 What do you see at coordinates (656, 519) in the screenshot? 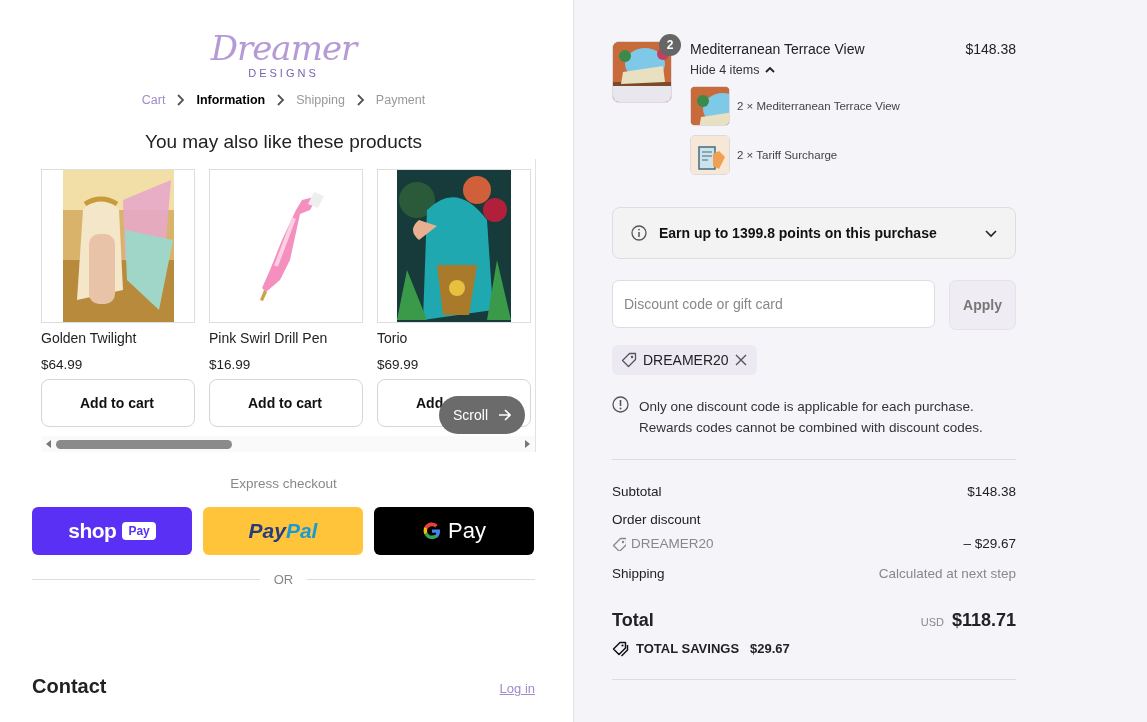
I see `summary-label: Order discount` at bounding box center [656, 519].